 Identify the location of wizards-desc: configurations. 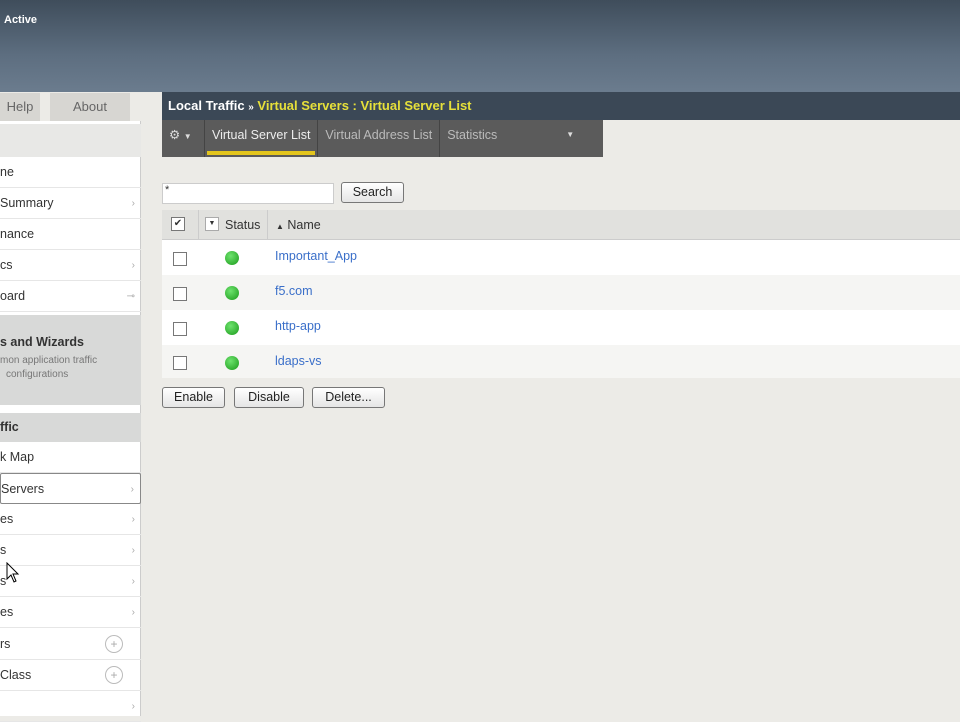
(37, 374).